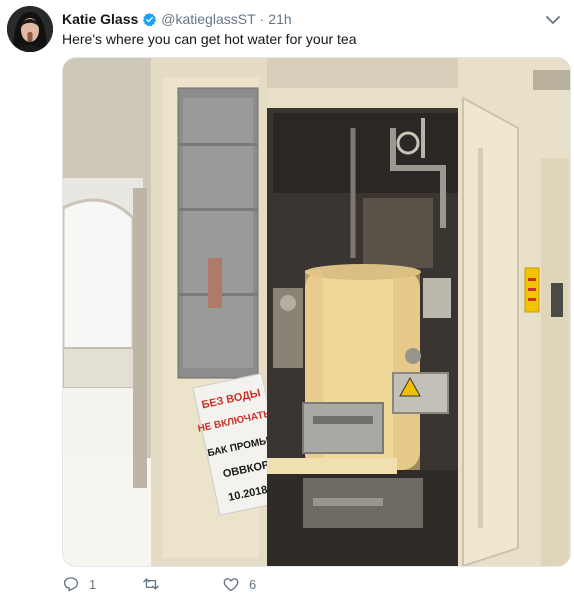 This screenshot has width=574, height=600. I want to click on tweet-timestamp: 21h, so click(279, 19).